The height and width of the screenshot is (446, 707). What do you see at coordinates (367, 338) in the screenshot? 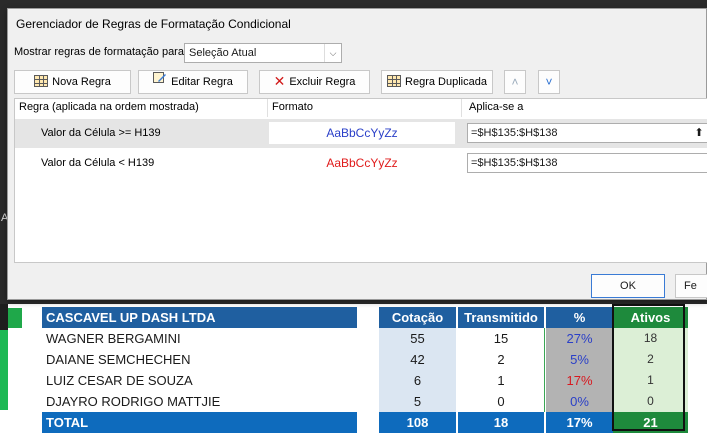
I see `table-row: WAGNER BERGAMINI 55 15 27% 18` at bounding box center [367, 338].